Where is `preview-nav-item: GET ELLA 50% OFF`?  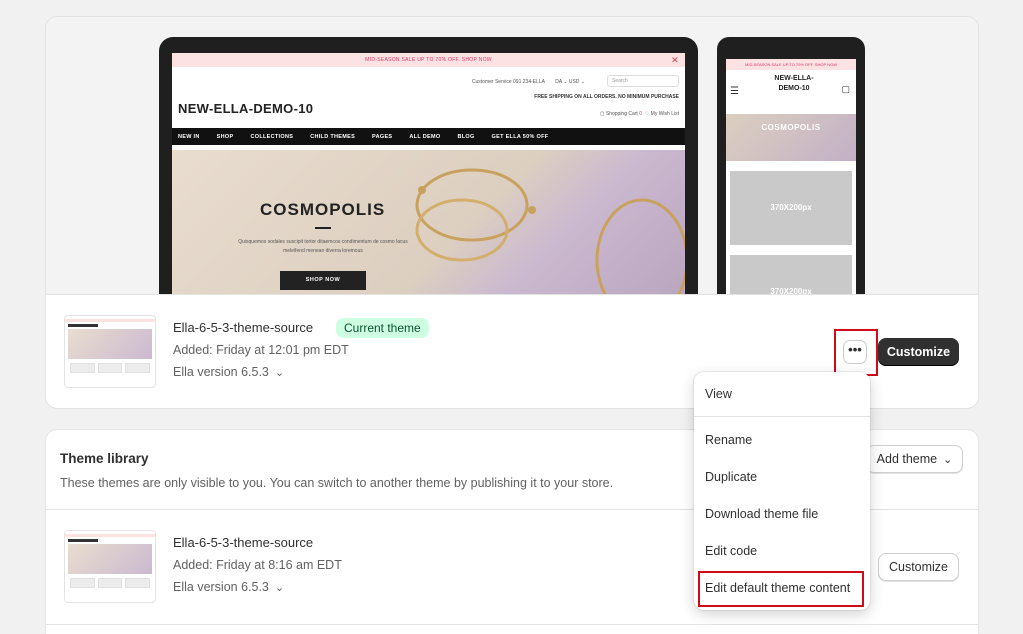
preview-nav-item: GET ELLA 50% OFF is located at coordinates (520, 136).